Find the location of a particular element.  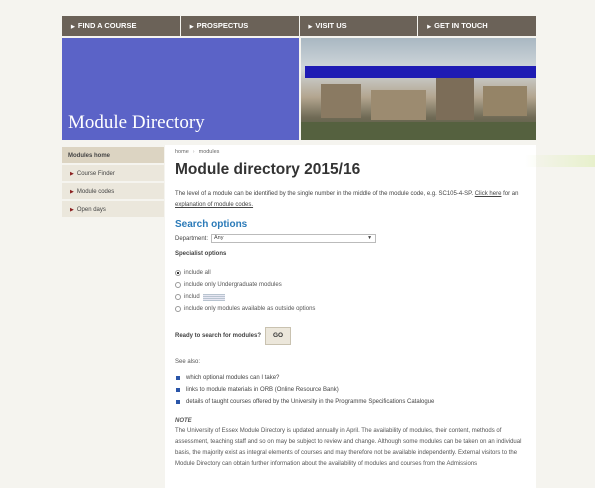

banner: Module Directory is located at coordinates (180, 89).